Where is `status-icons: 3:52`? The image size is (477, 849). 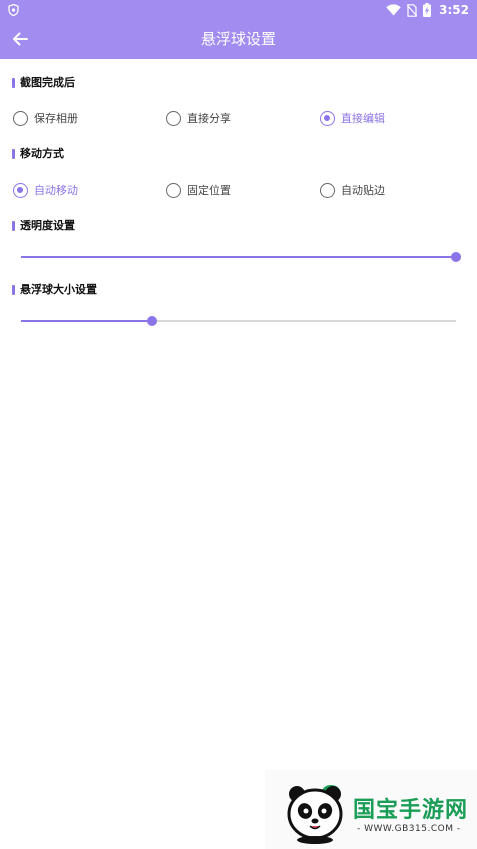
status-icons: 3:52 is located at coordinates (427, 10).